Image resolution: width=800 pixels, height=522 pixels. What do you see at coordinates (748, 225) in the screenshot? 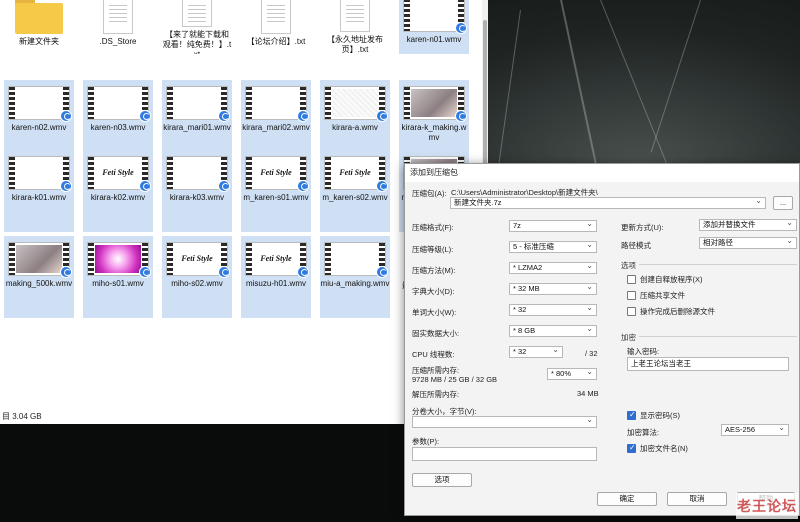
I see `update-select: 添加并替换文件` at bounding box center [748, 225].